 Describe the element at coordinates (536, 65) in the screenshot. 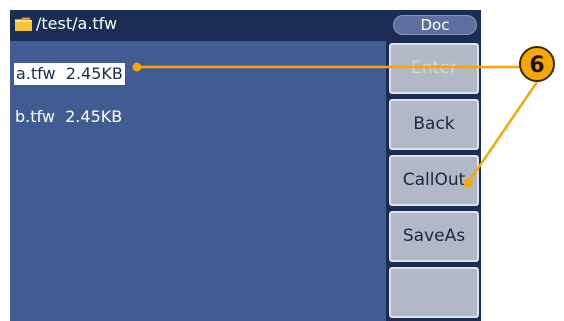

I see `callout-number: 6` at that location.